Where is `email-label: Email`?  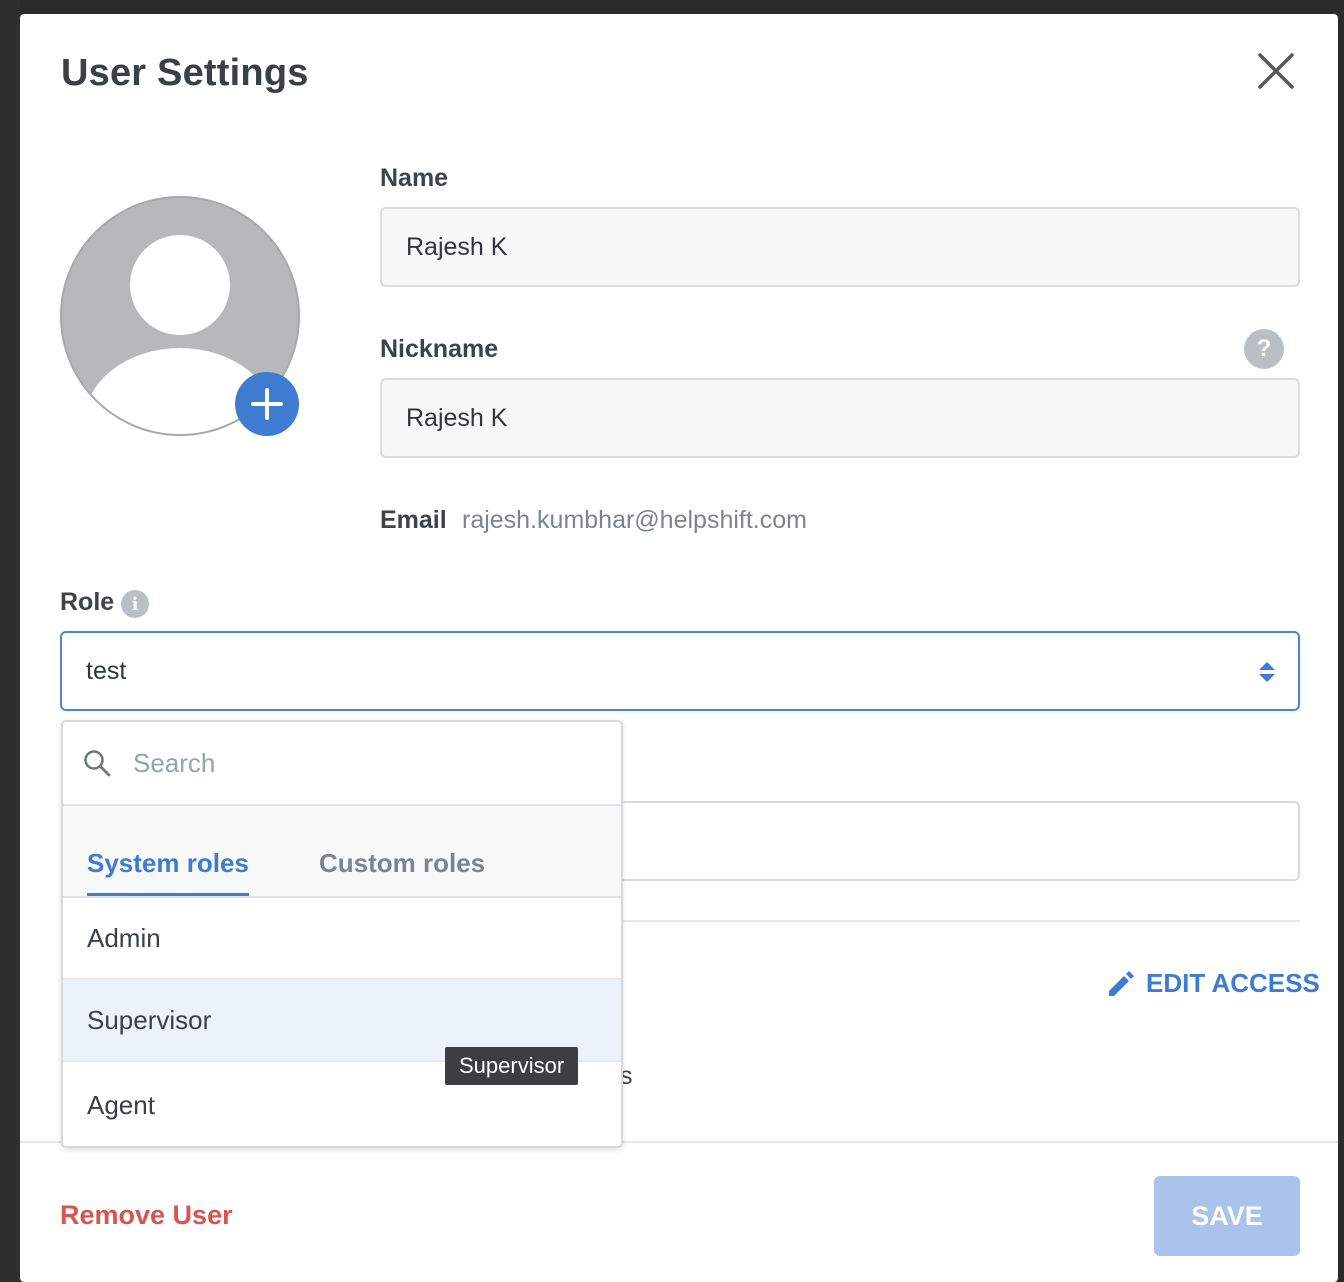 email-label: Email is located at coordinates (413, 520).